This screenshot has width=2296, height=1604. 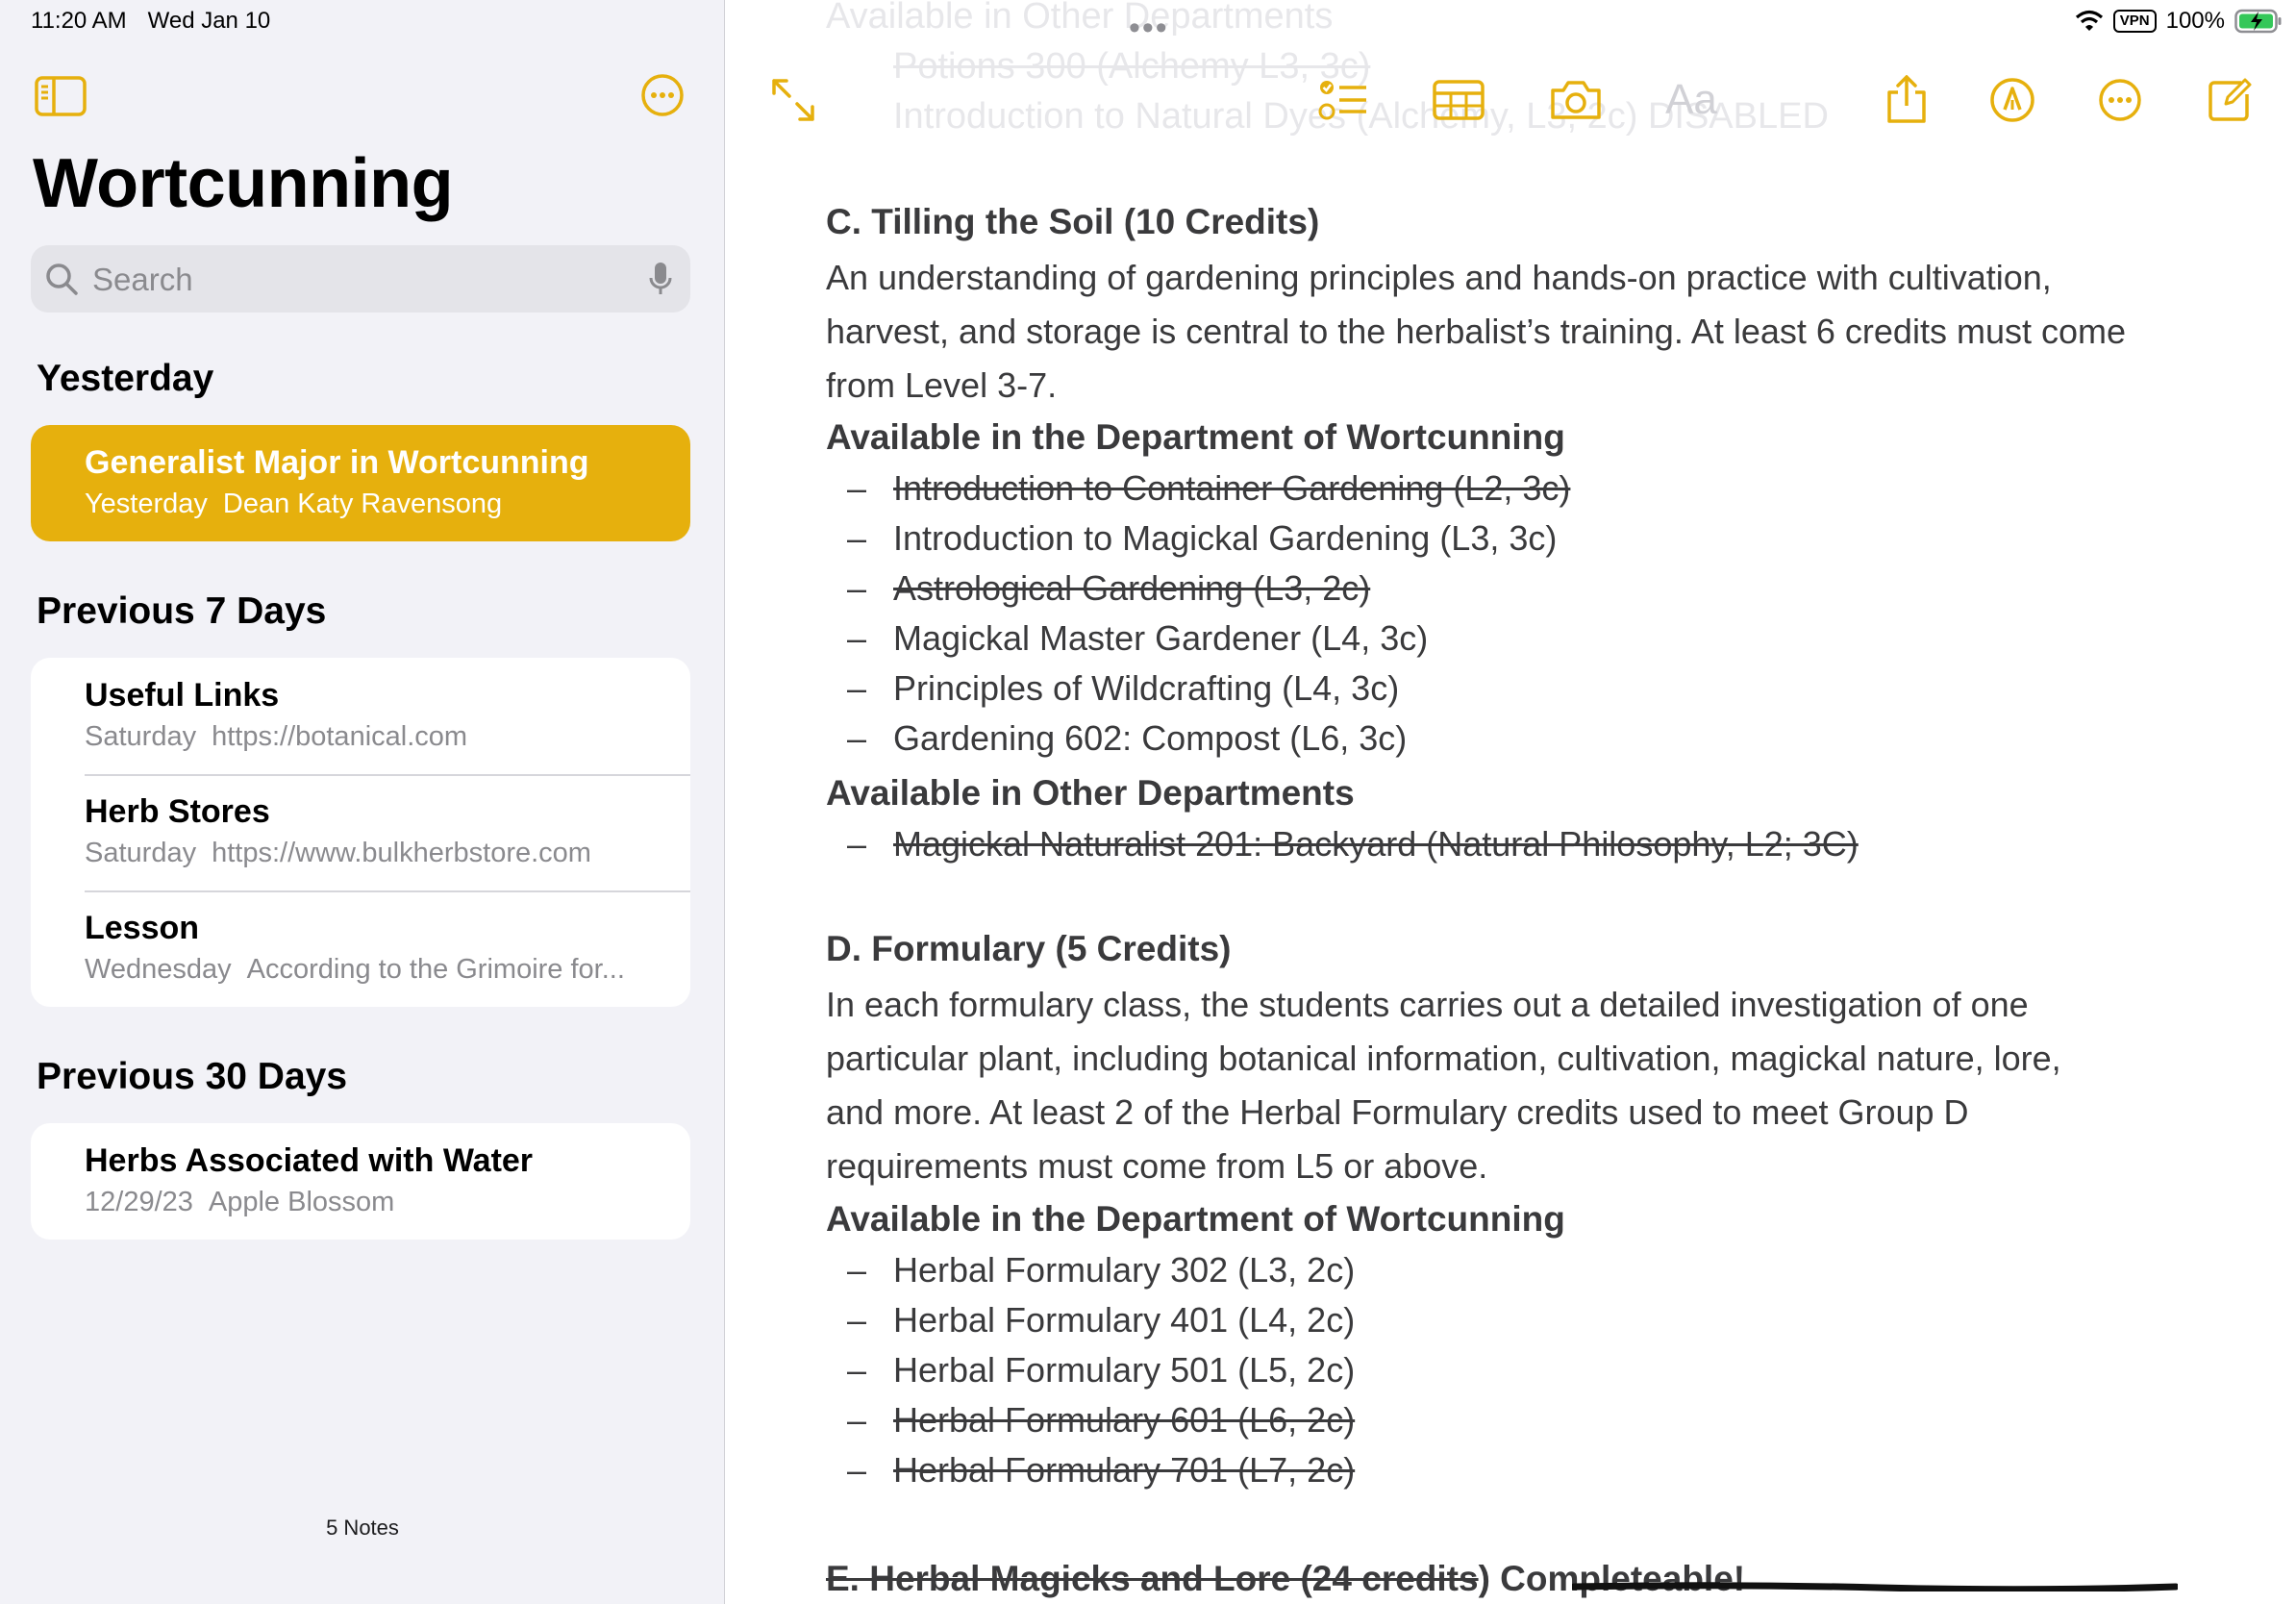 What do you see at coordinates (1124, 1320) in the screenshot?
I see `list-item-text: Herbal Formulary 401 (L4, 2c)` at bounding box center [1124, 1320].